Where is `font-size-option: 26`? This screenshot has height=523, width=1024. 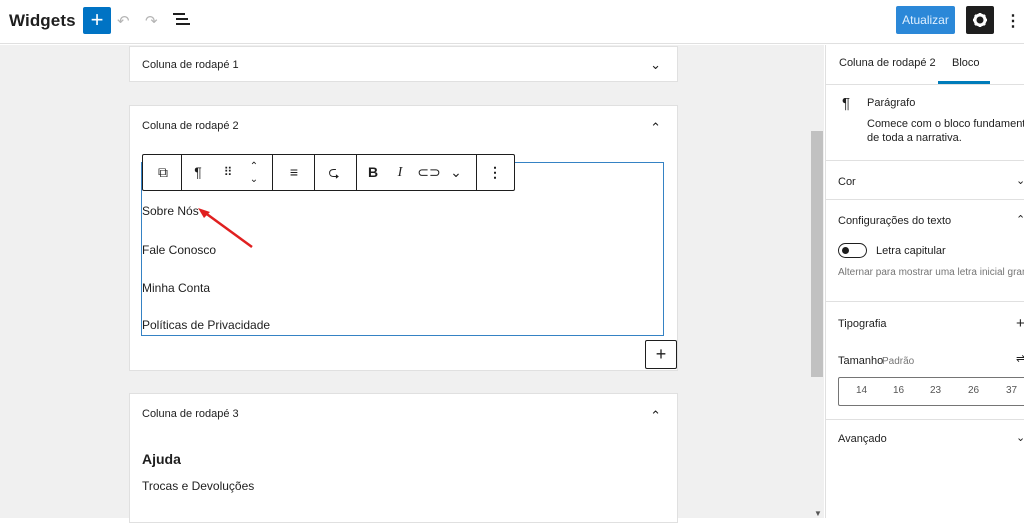 font-size-option: 26 is located at coordinates (973, 390).